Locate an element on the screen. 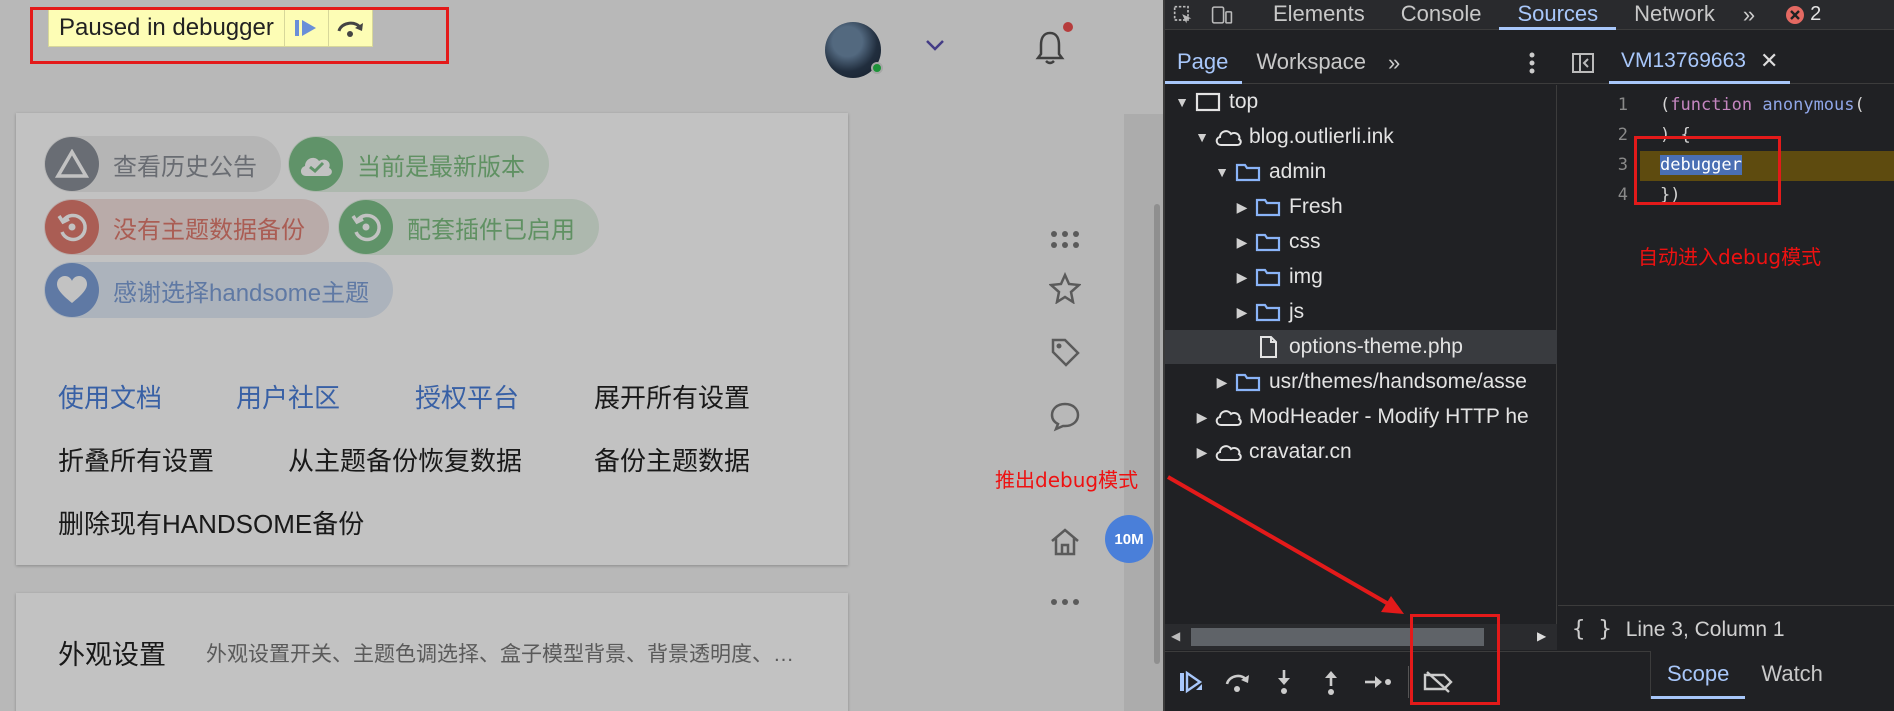 This screenshot has height=711, width=1894. devtools-main-tabs: Elements Console Sources Network » 2 is located at coordinates (1528, 15).